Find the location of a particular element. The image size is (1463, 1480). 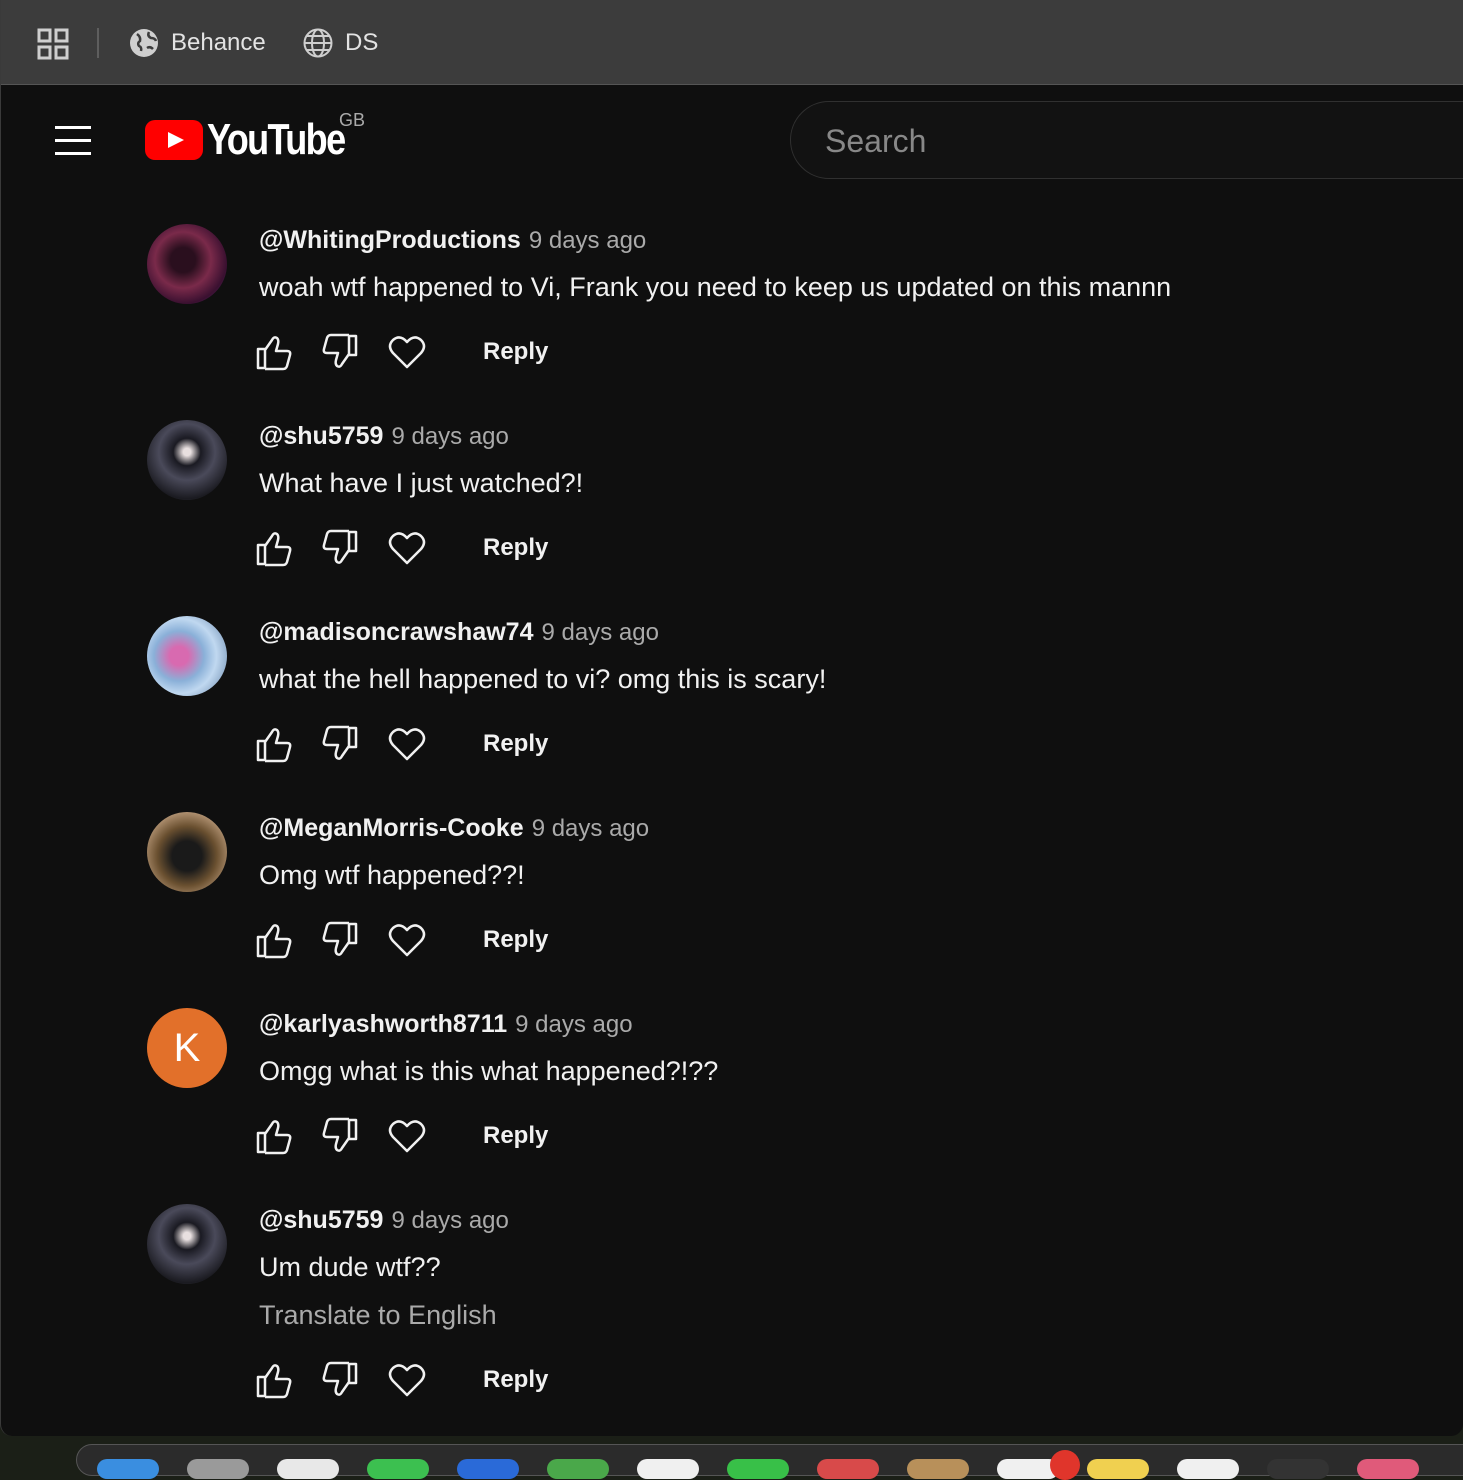

search-input is located at coordinates (1125, 141).